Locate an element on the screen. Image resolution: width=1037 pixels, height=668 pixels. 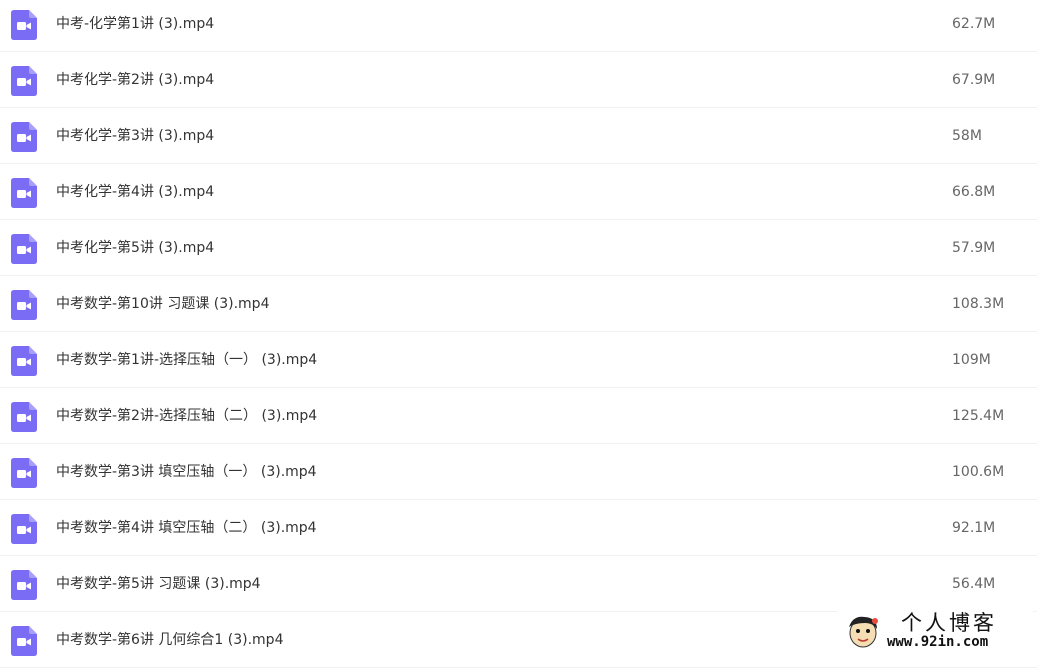
file-row: 中考数学-第10讲 习题课 (3).mp4 108.3M is located at coordinates (518, 304).